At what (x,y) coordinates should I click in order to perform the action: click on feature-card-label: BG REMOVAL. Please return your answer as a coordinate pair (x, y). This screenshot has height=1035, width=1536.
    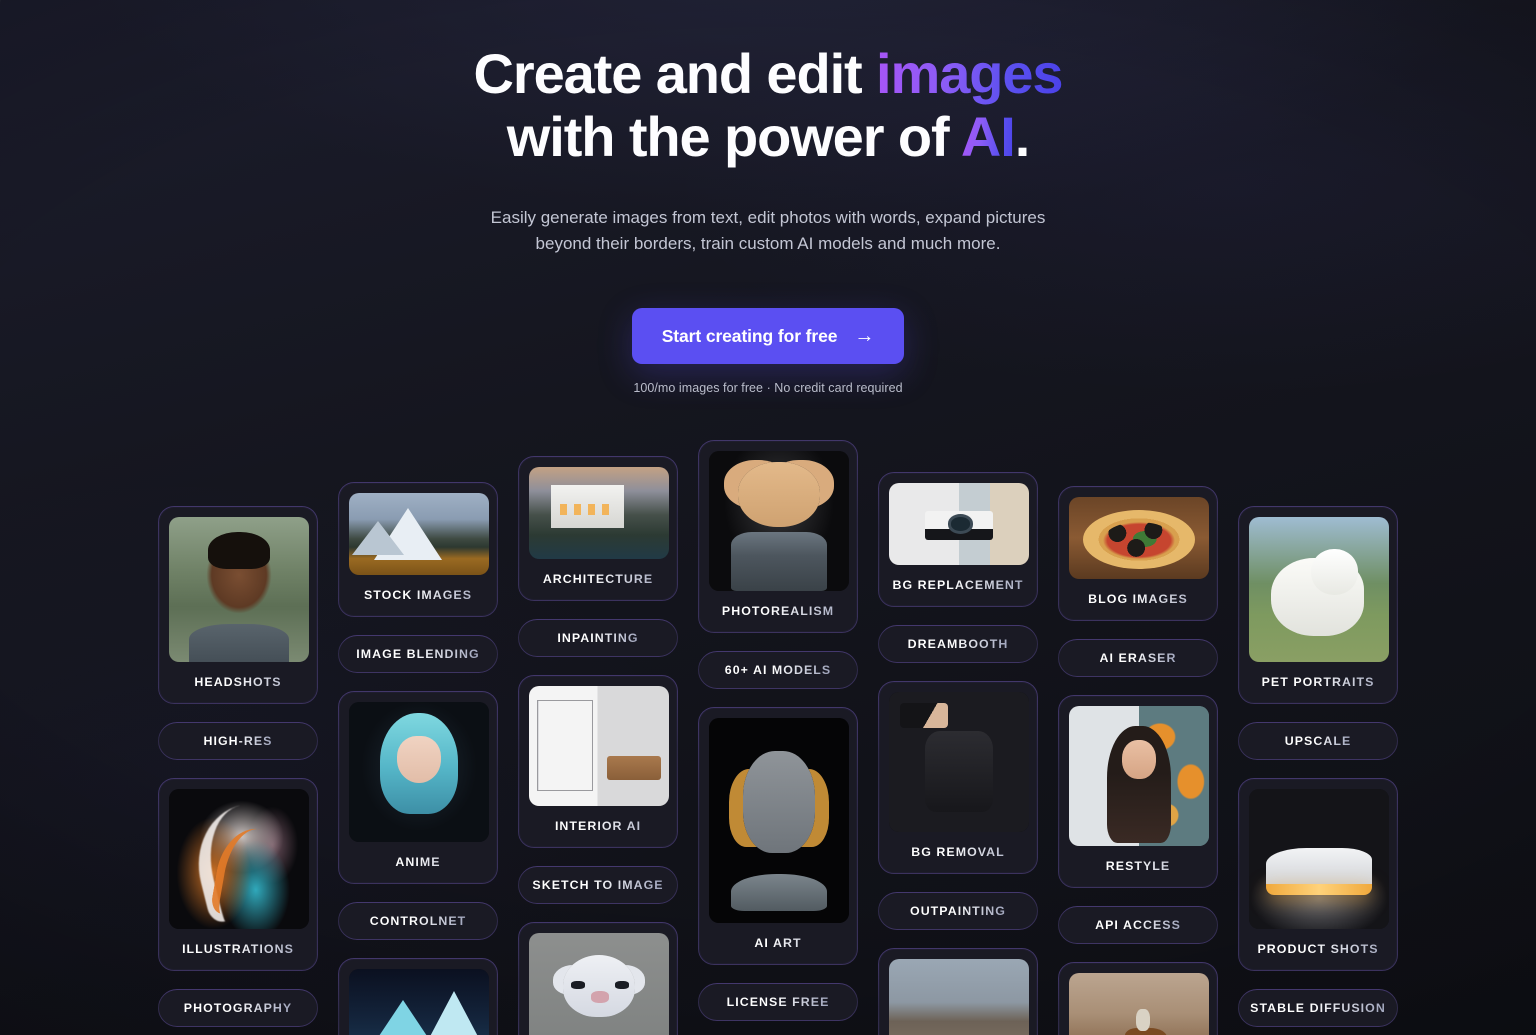
    Looking at the image, I should click on (958, 852).